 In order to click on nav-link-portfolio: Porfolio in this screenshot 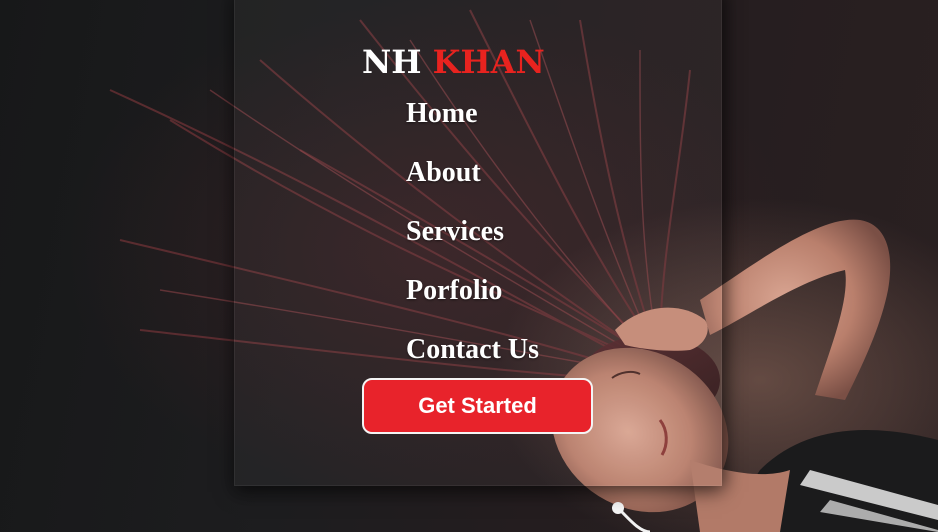, I will do `click(454, 291)`.